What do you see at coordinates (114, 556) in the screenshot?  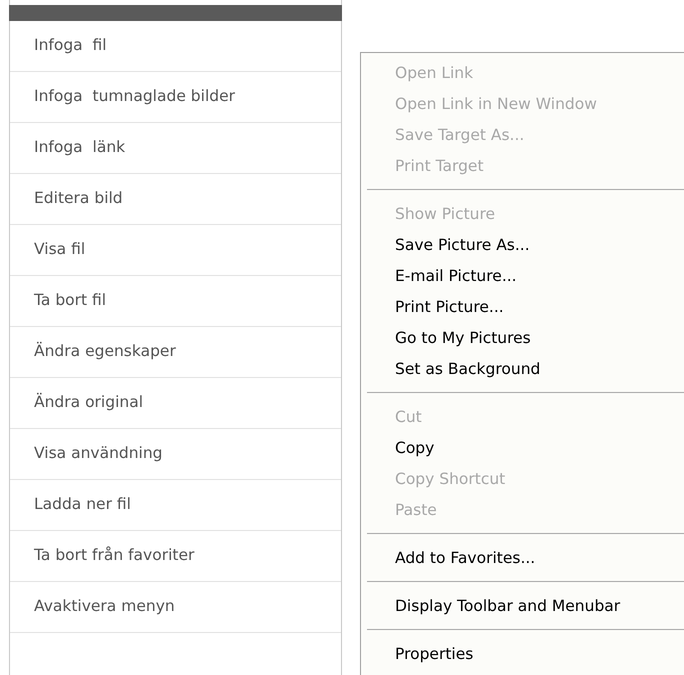 I see `menu-item: Ta bort från favoriter` at bounding box center [114, 556].